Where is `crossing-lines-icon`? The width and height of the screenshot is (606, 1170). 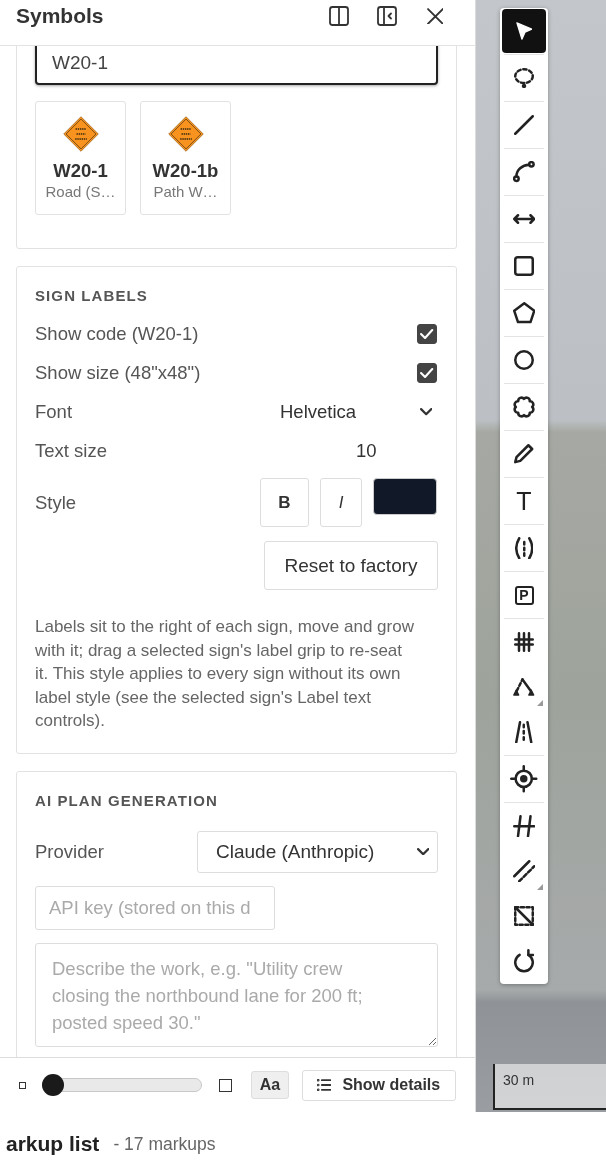
crossing-lines-icon is located at coordinates (524, 826).